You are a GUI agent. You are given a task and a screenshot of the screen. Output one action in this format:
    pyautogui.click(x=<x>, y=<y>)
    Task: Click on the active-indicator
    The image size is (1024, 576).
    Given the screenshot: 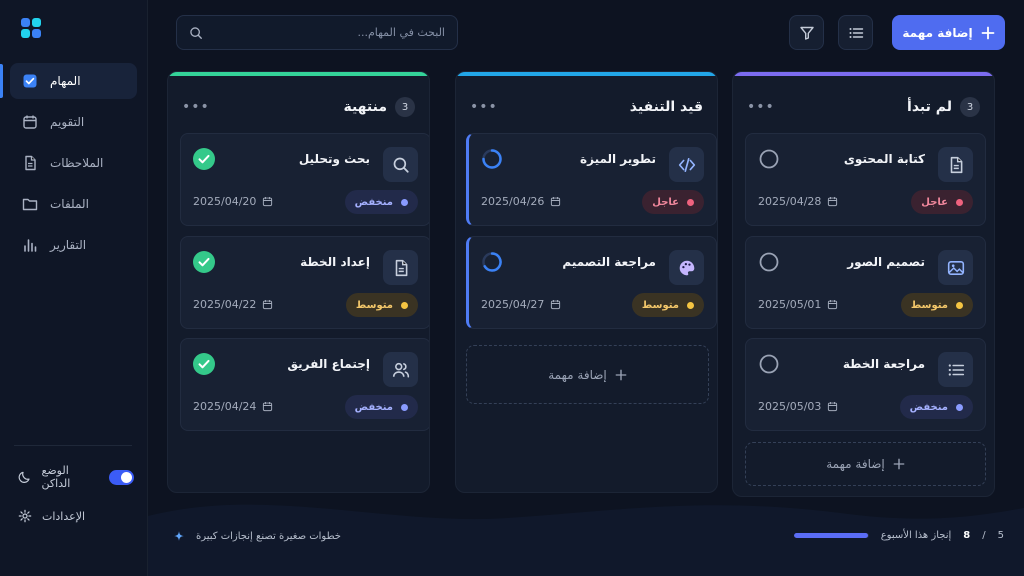 What is the action you would take?
    pyautogui.click(x=1, y=81)
    